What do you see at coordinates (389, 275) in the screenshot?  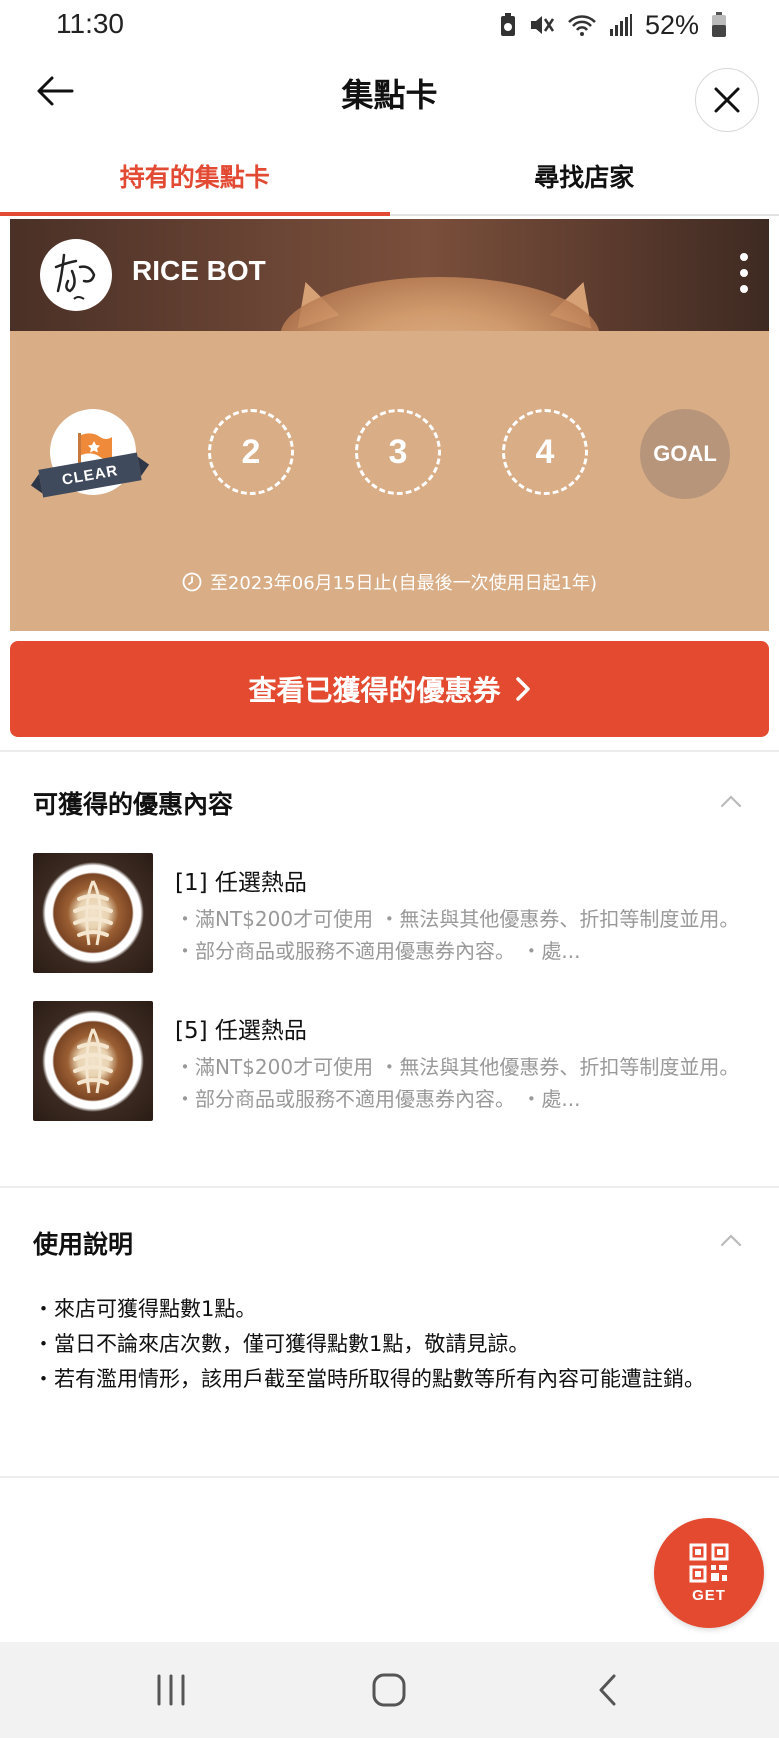 I see `card-header-banner: RICE BOT` at bounding box center [389, 275].